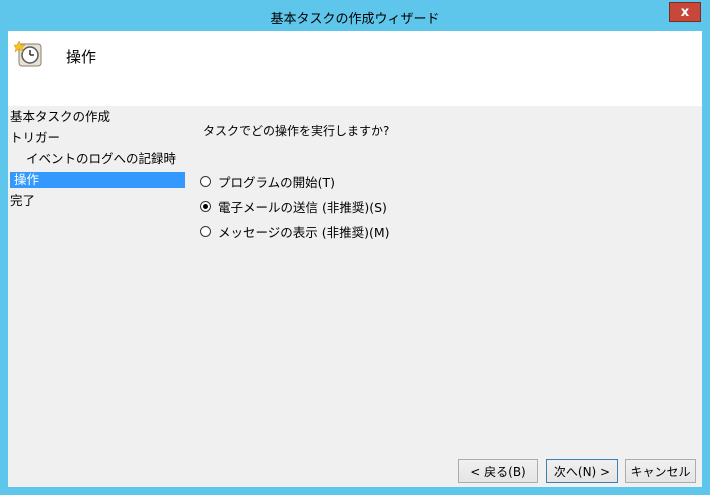  Describe the element at coordinates (296, 131) in the screenshot. I see `action-question: タスクでどの操作を実行しますか?` at that location.